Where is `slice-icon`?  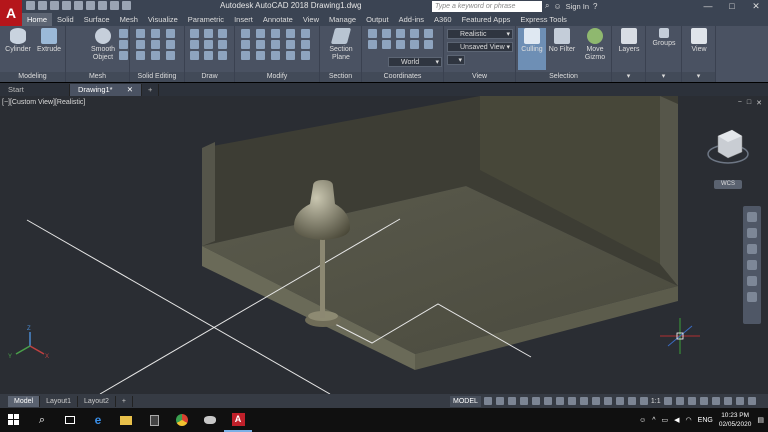
slice-icon is located at coordinates (155, 55).